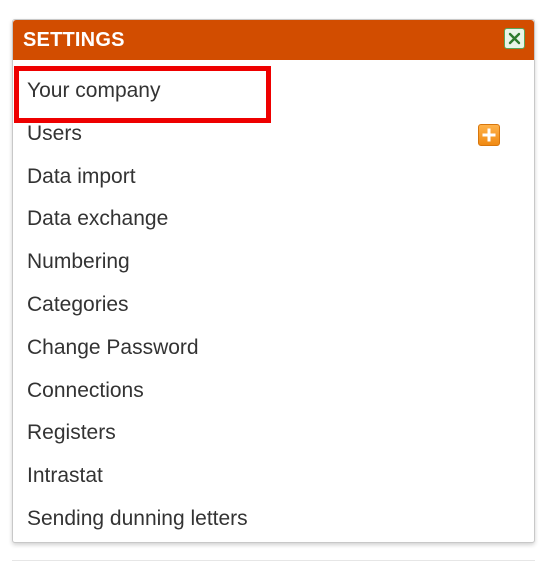 This screenshot has height=565, width=546. Describe the element at coordinates (54, 133) in the screenshot. I see `menu-item-label: Users` at that location.